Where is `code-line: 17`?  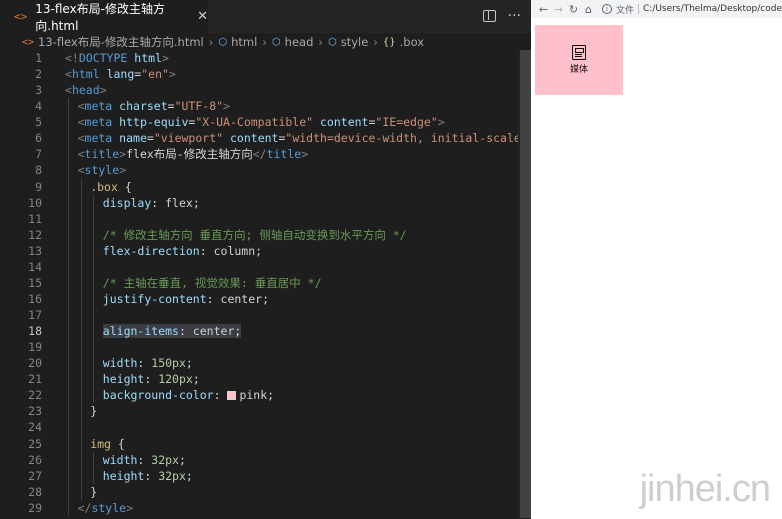
code-line: 17 is located at coordinates (260, 315).